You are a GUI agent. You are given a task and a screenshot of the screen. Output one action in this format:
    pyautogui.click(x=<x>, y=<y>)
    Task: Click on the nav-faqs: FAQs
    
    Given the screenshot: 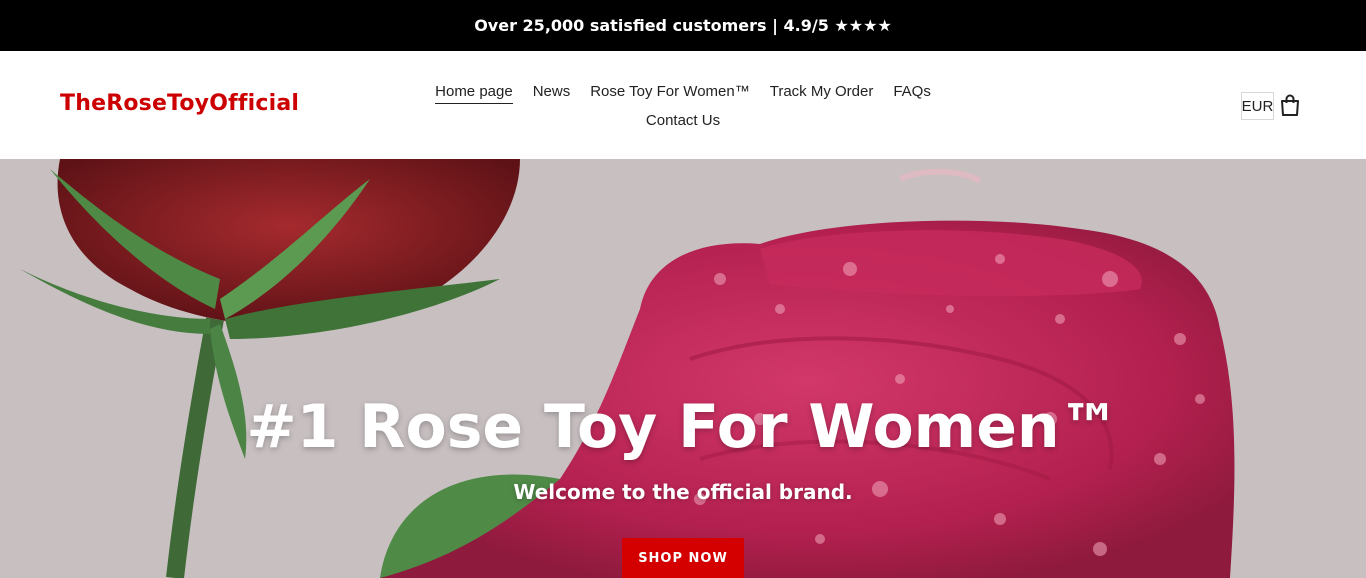 What is the action you would take?
    pyautogui.click(x=912, y=92)
    